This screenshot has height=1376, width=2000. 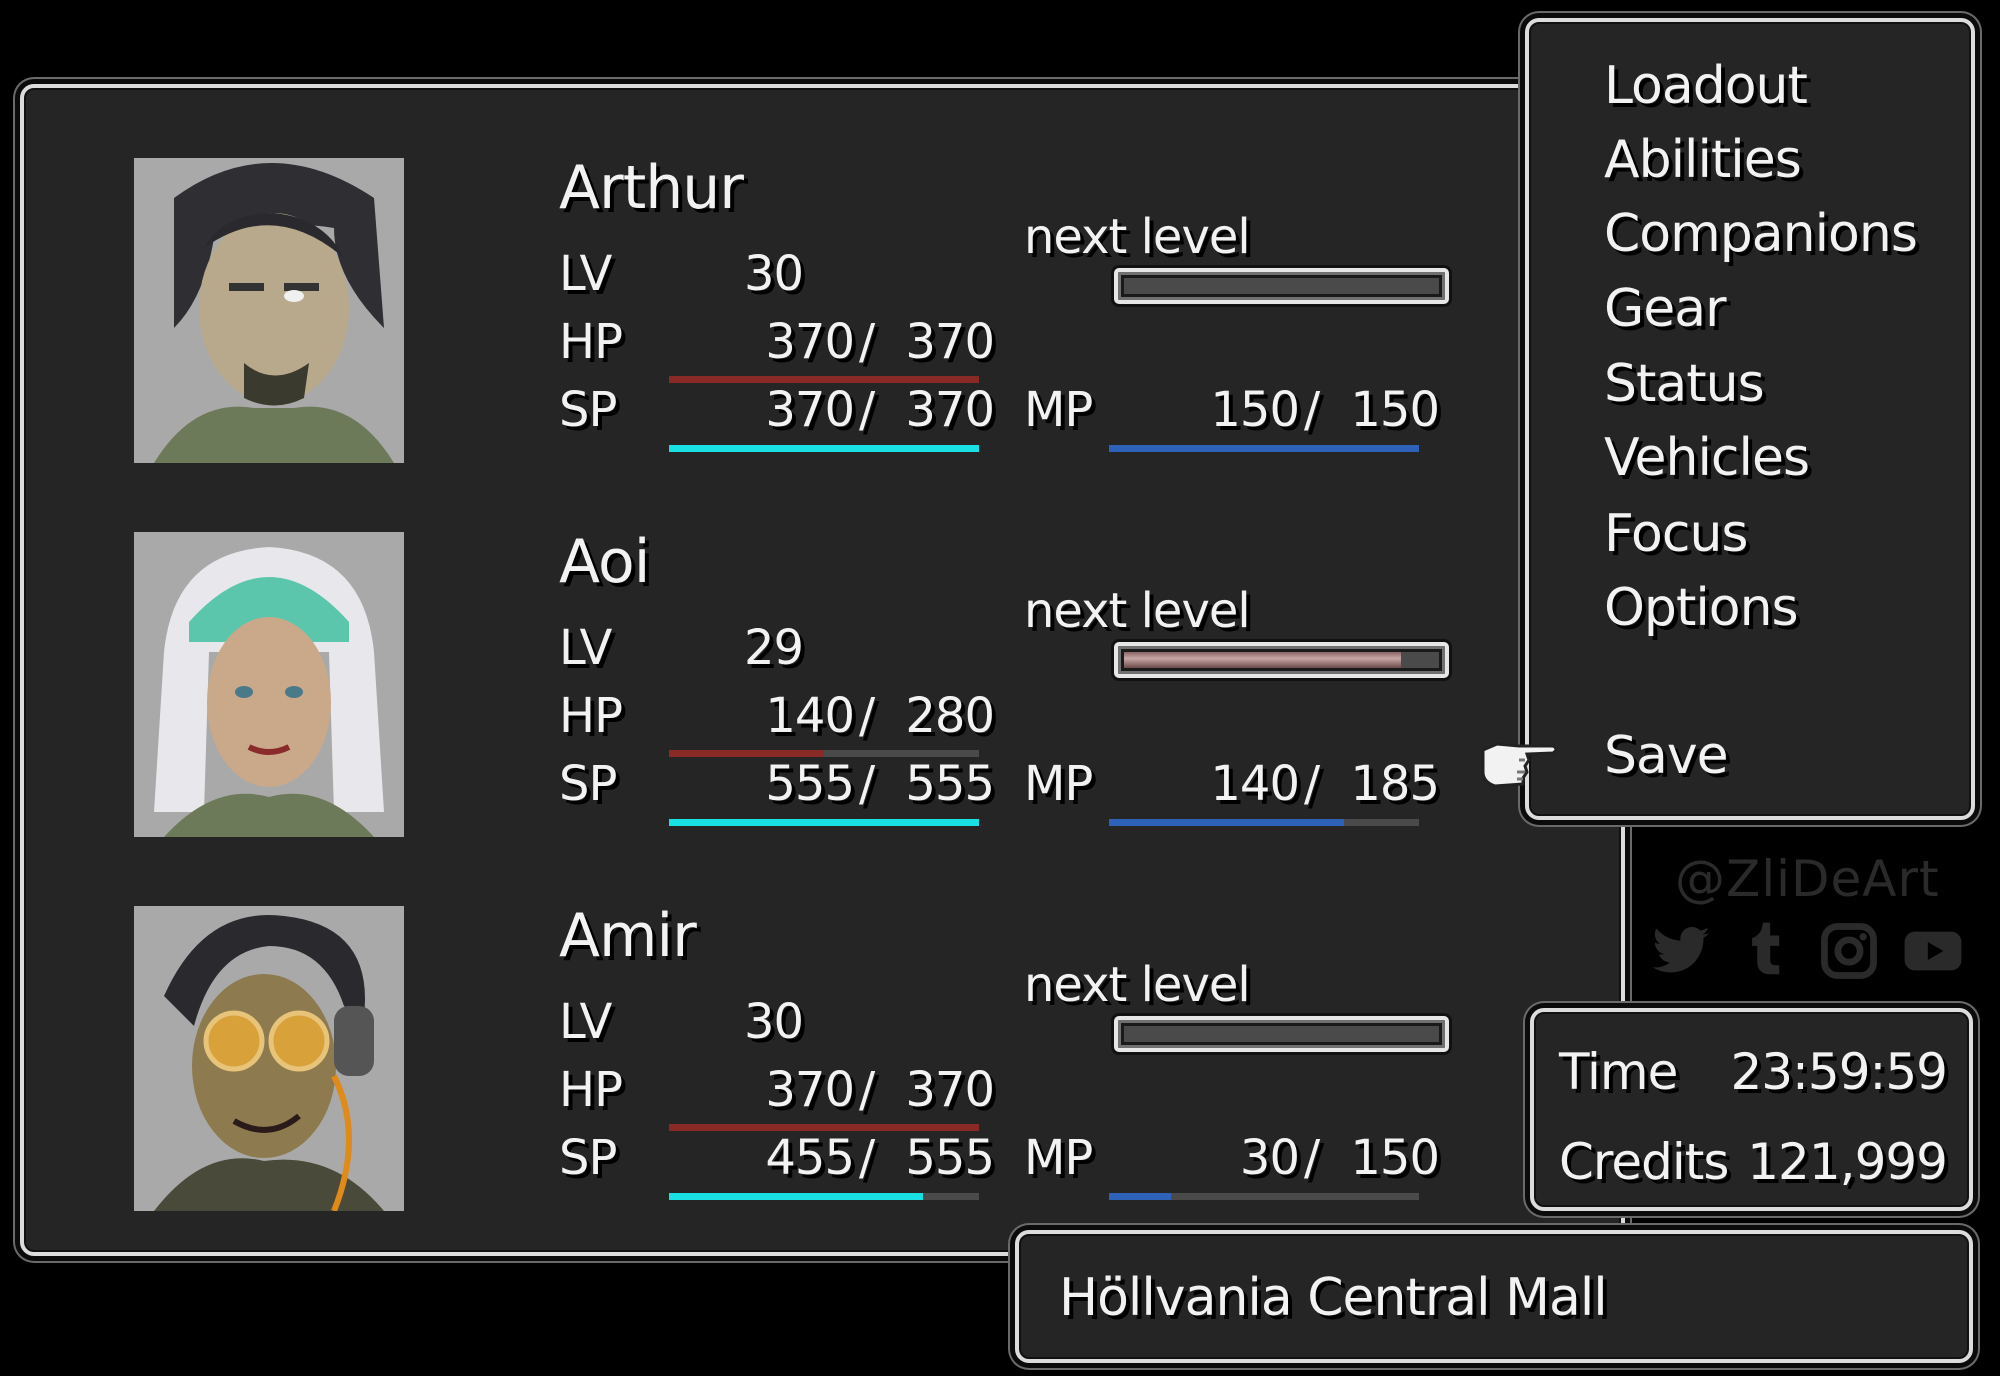 I want to click on menu-item-save: Save, so click(x=1666, y=756).